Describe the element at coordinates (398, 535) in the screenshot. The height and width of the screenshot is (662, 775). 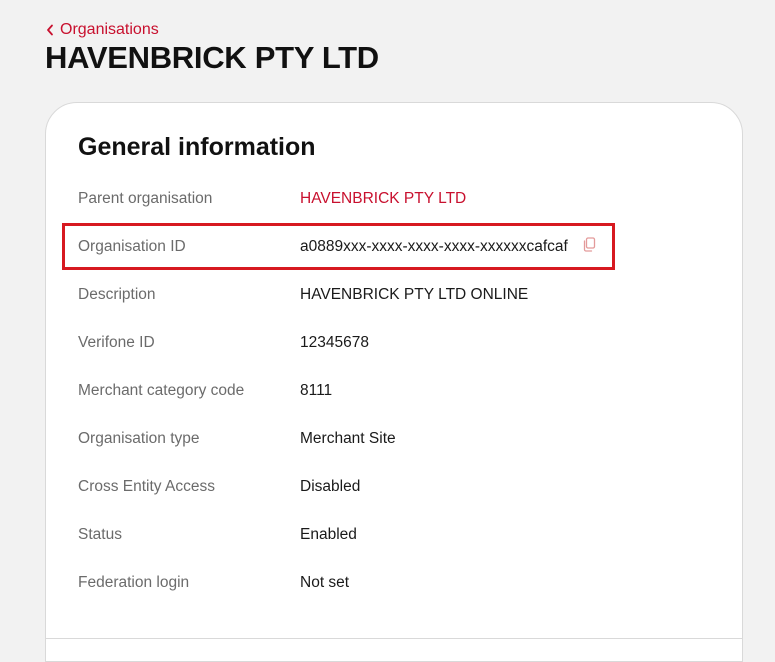
I see `info-row-status: Status Enabled` at that location.